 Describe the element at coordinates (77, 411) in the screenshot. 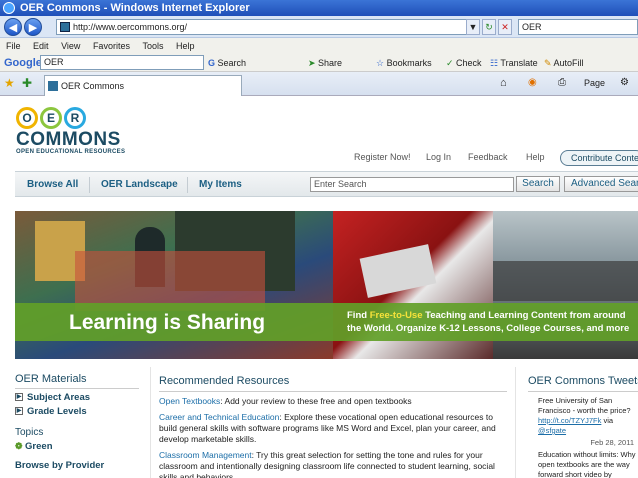

I see `grade-levels-link: ▶ Grade Levels` at that location.